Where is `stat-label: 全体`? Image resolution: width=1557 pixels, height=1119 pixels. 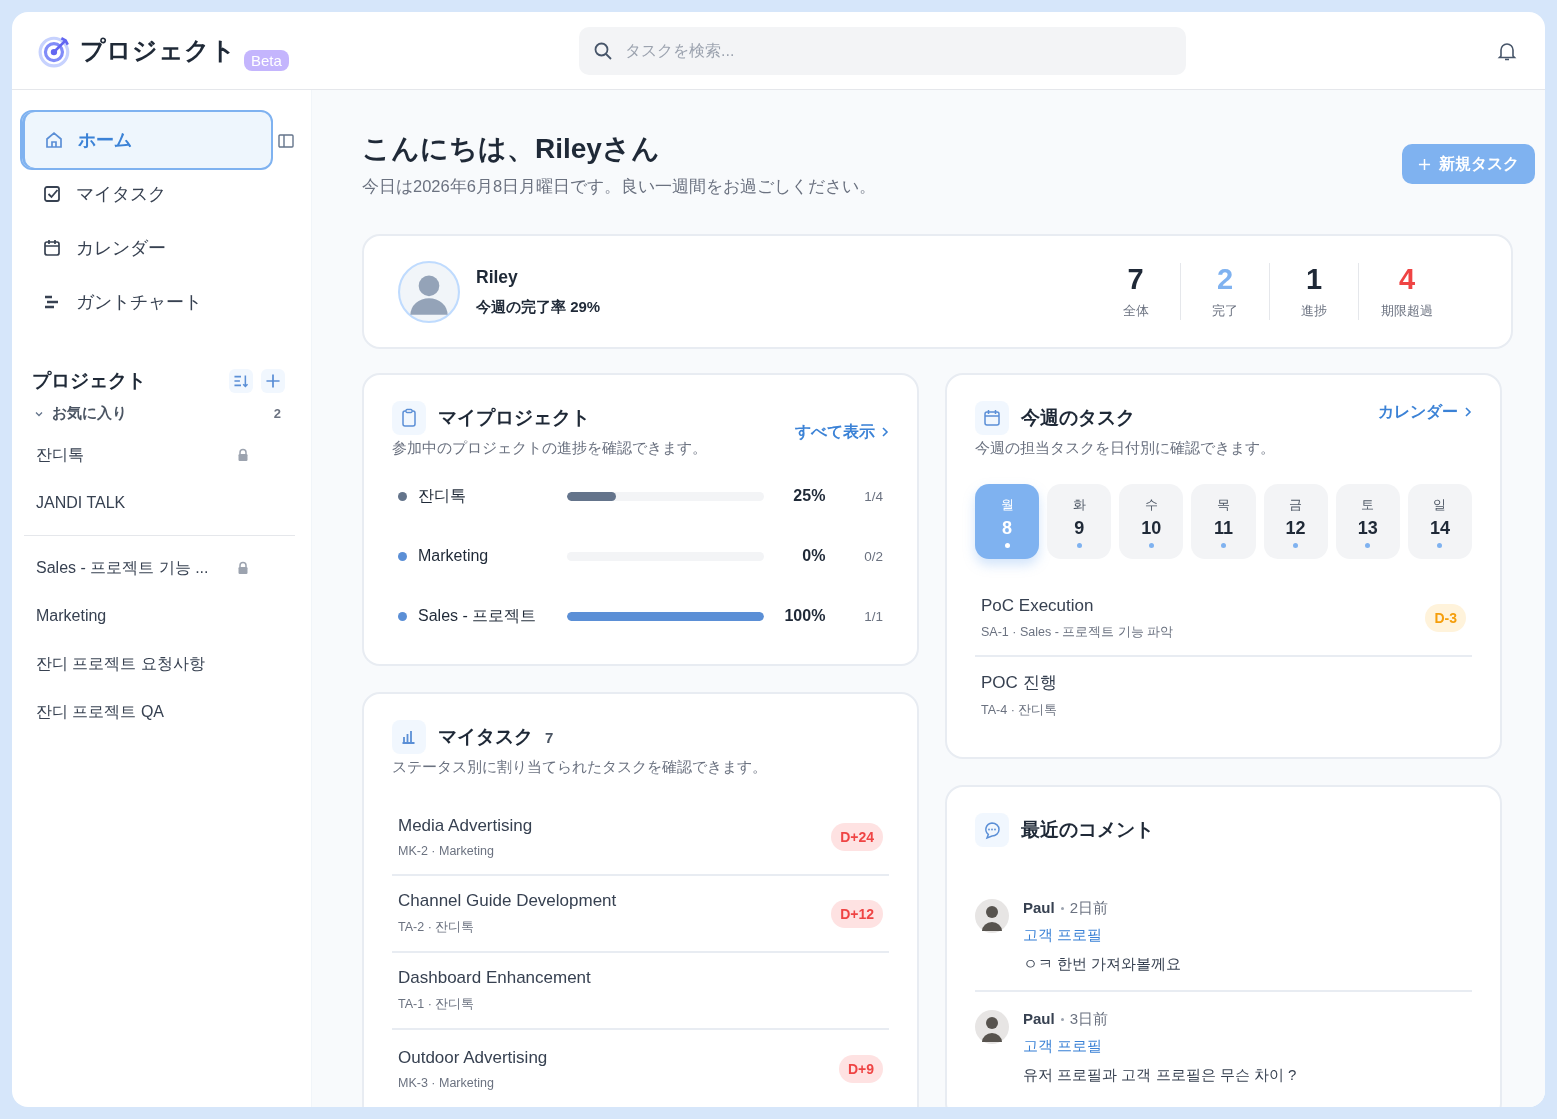
stat-label: 全体 is located at coordinates (1135, 311).